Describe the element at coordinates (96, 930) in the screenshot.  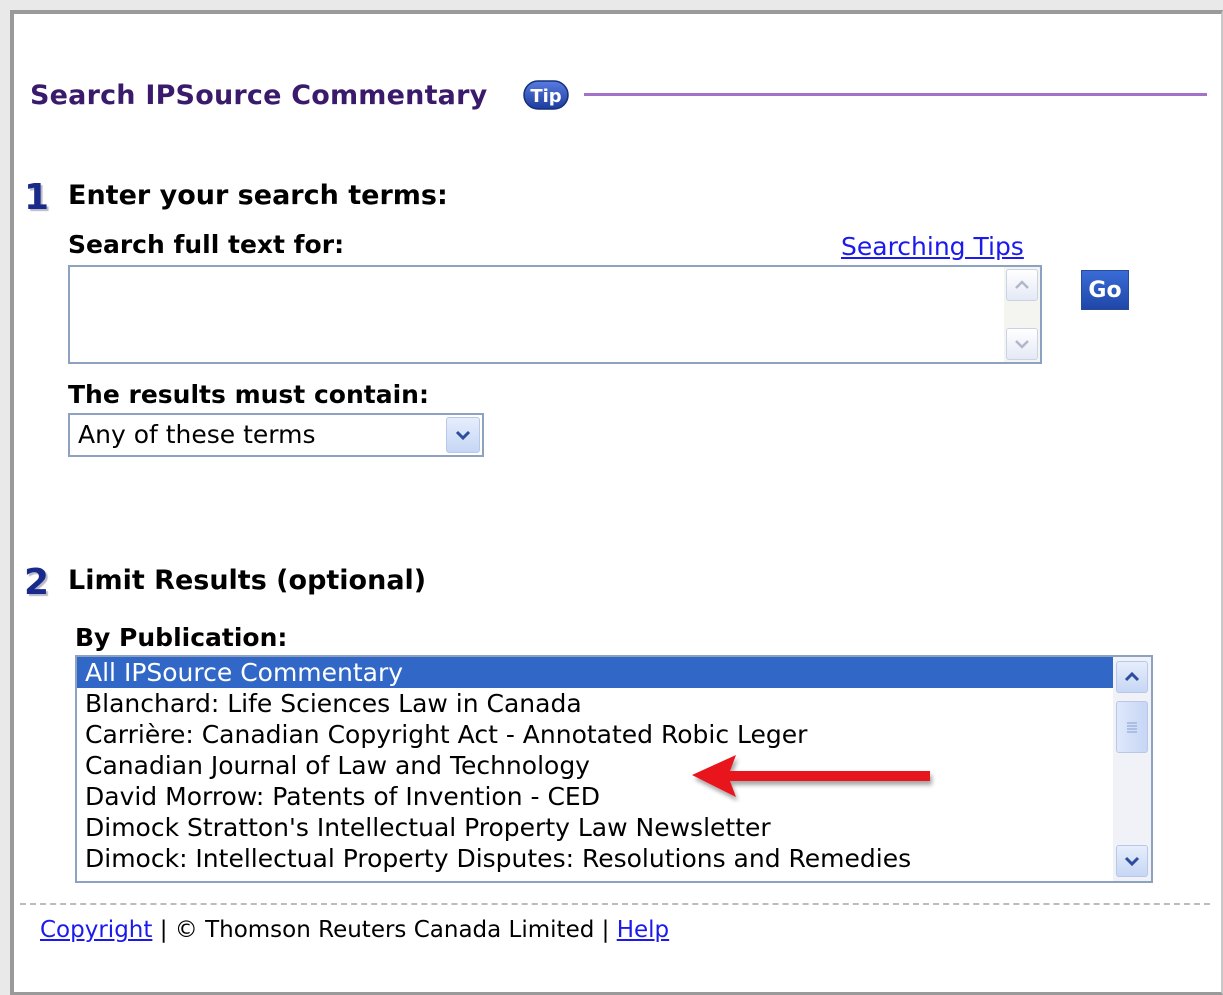
I see `copyright-link: Copyright` at that location.